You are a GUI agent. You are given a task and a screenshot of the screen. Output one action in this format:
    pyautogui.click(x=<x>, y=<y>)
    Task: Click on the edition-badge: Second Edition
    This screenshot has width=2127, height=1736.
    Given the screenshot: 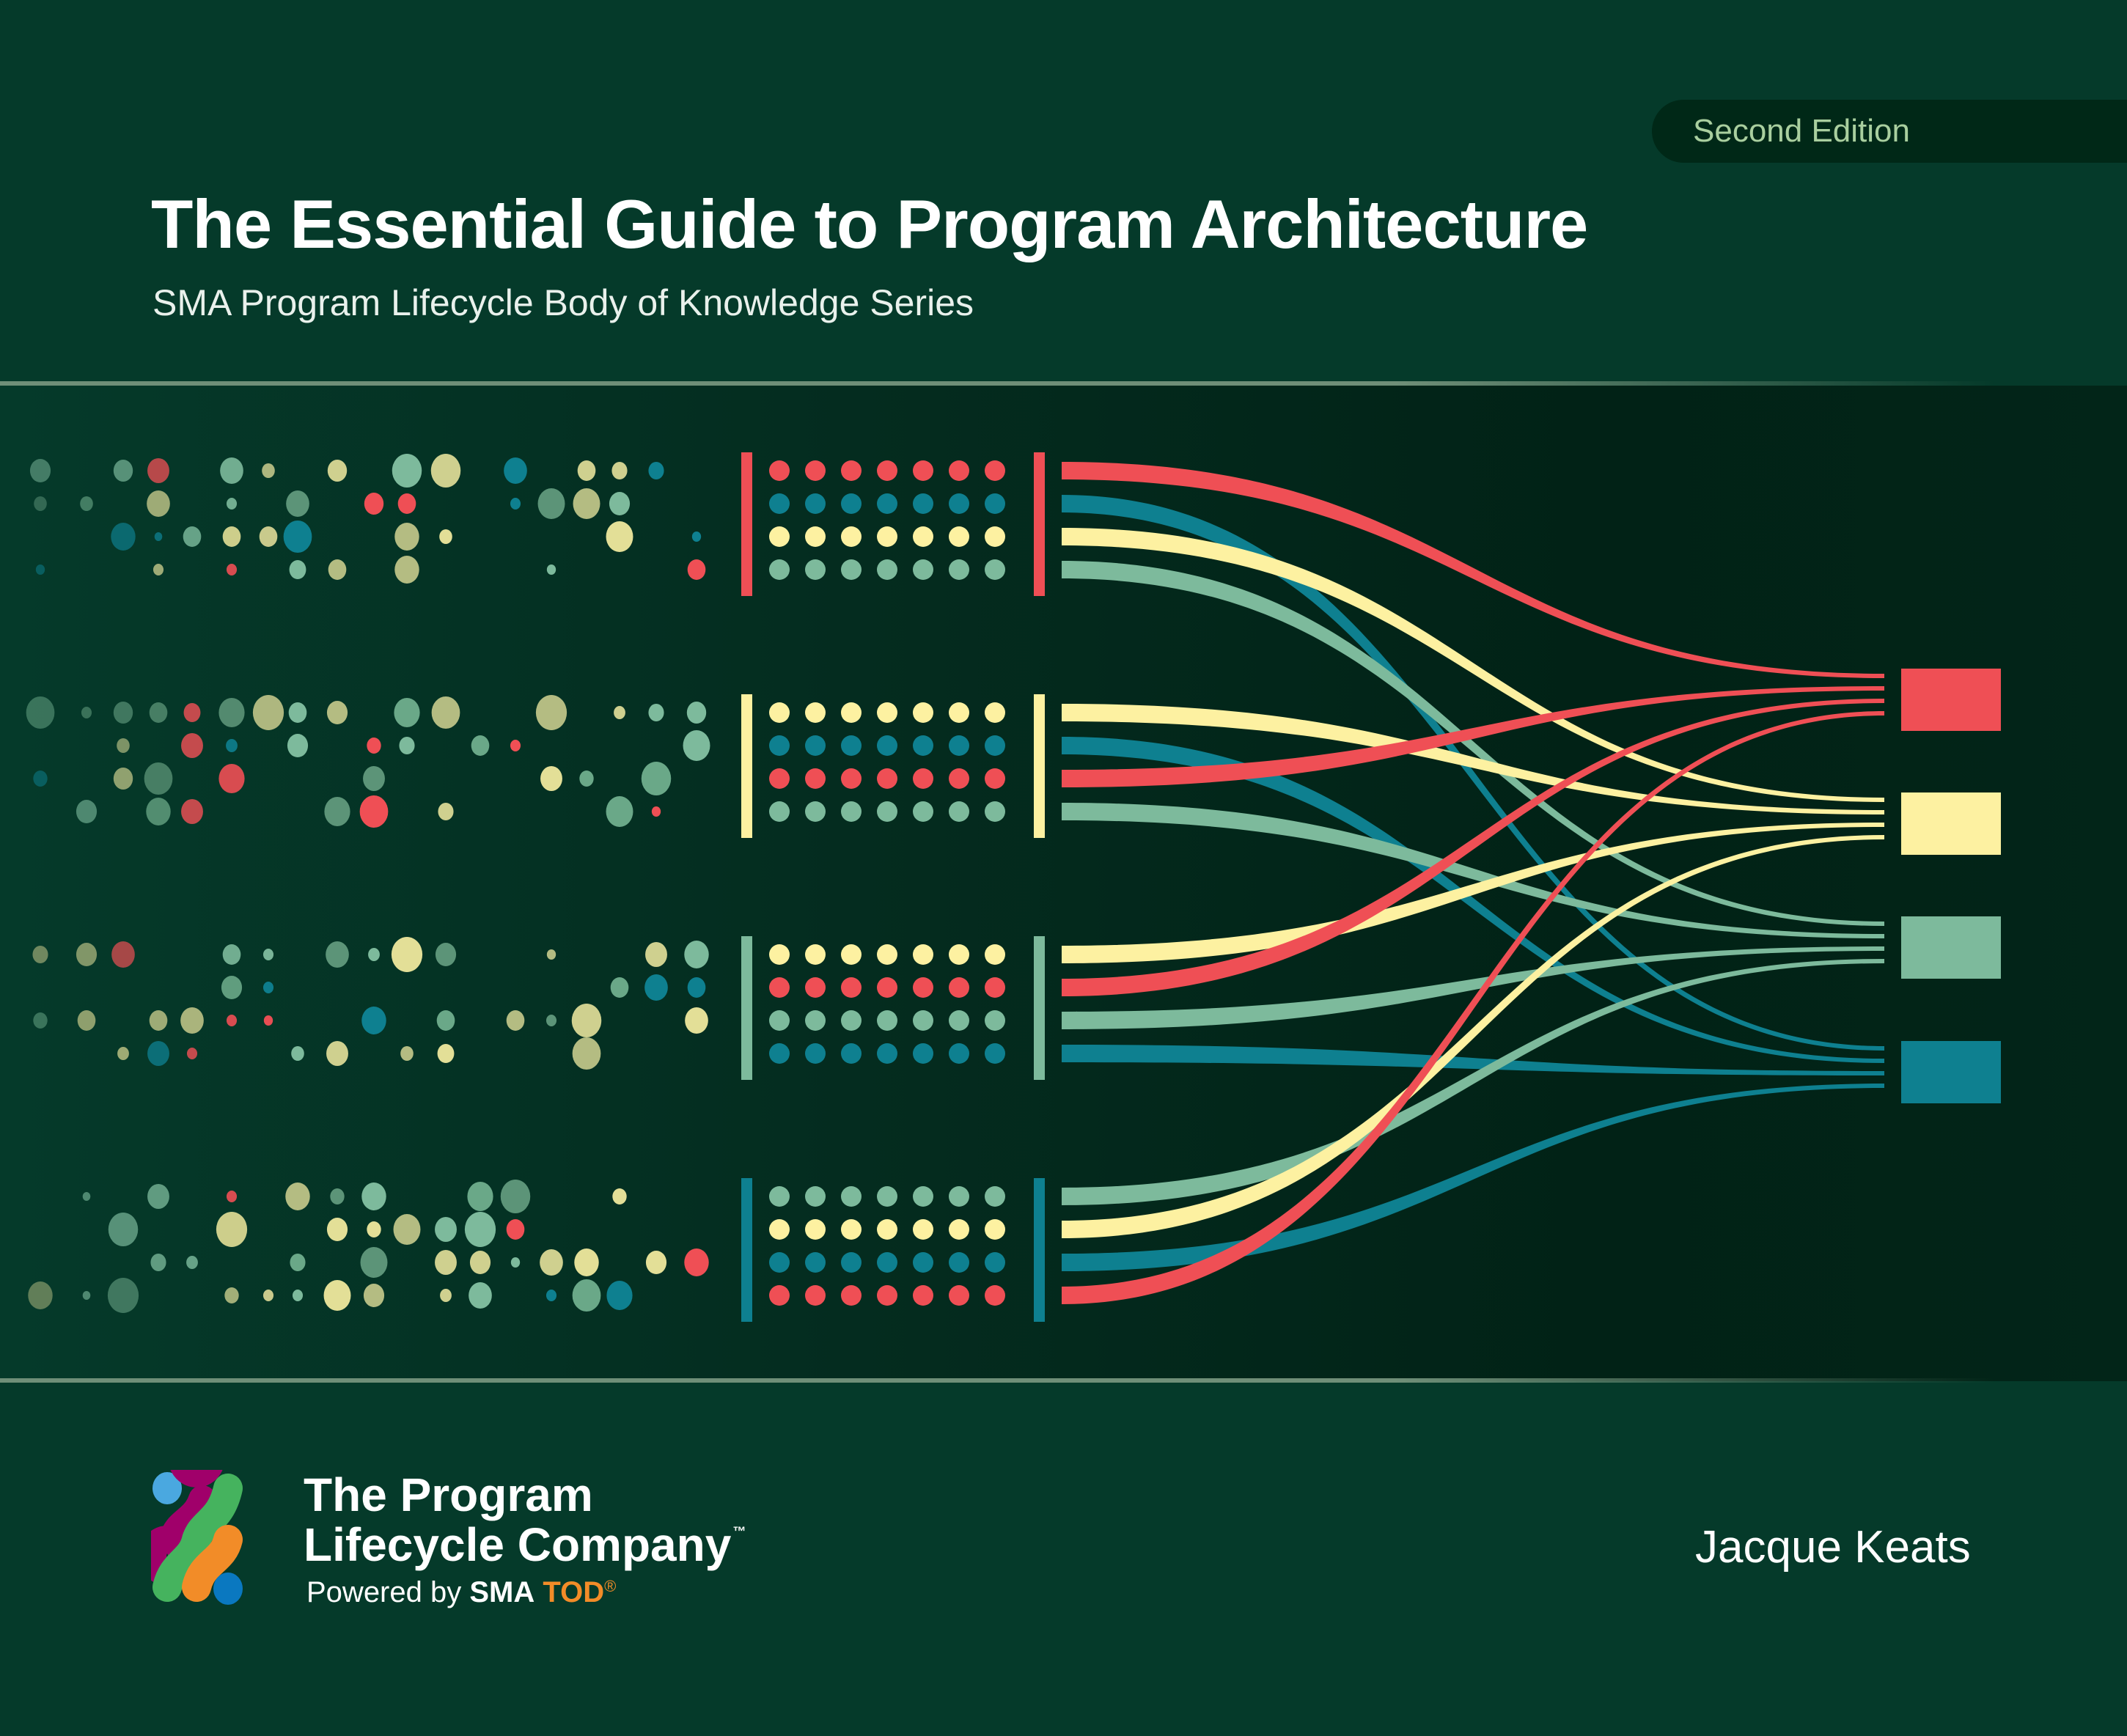 What is the action you would take?
    pyautogui.click(x=1889, y=131)
    